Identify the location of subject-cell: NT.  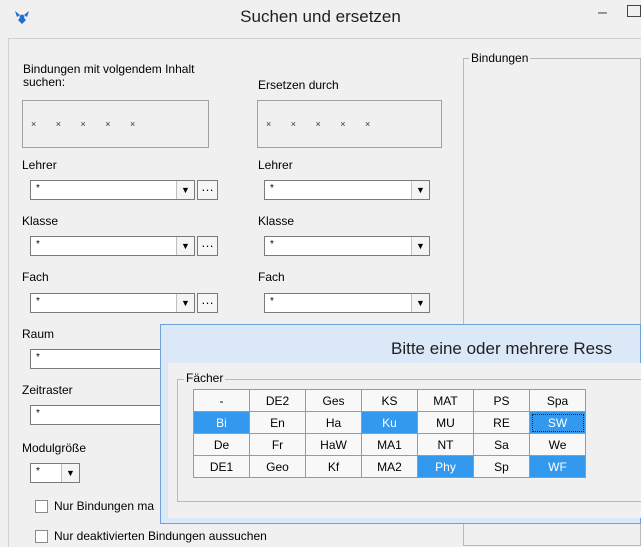
(445, 444).